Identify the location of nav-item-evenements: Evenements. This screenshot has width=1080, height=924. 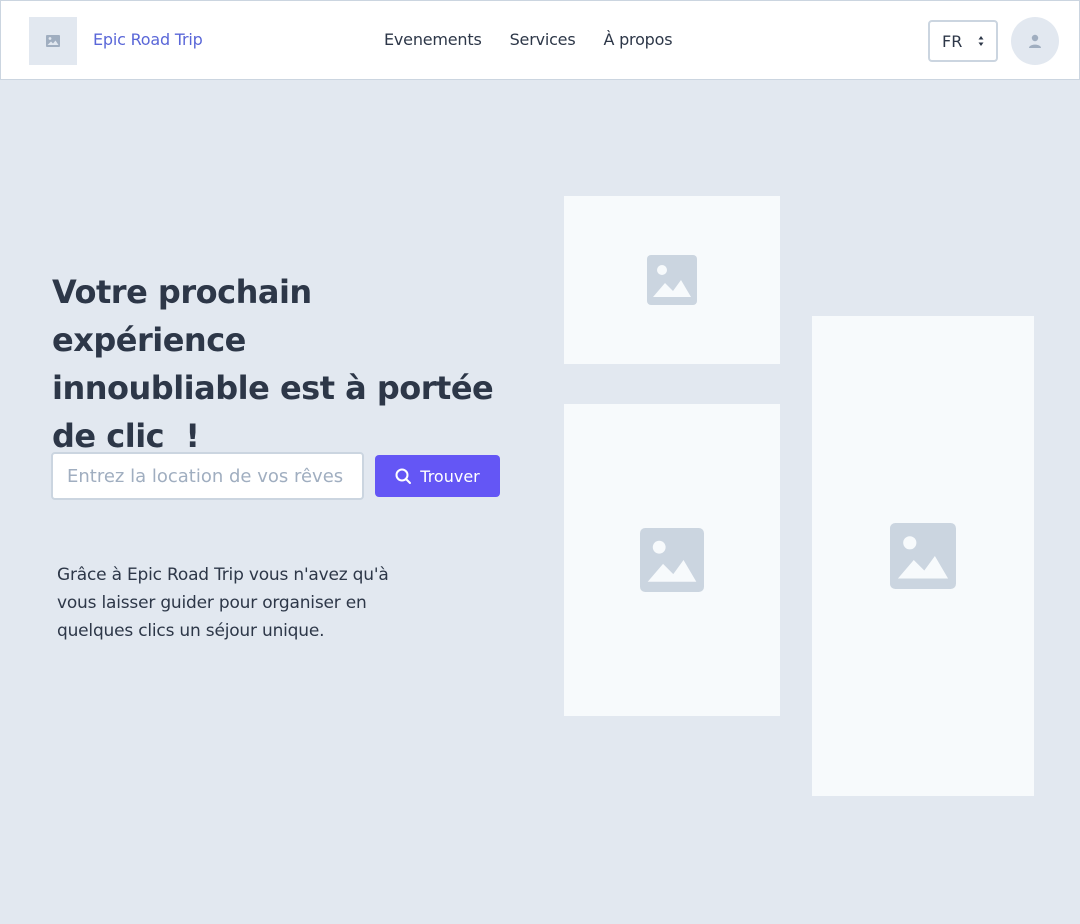
(433, 39).